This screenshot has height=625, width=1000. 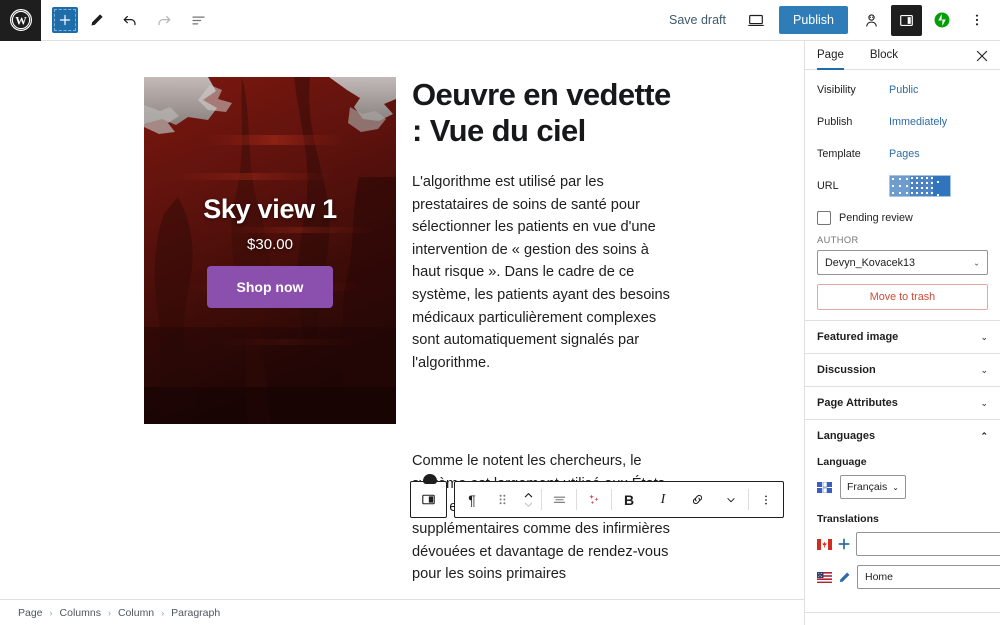 What do you see at coordinates (844, 577) in the screenshot?
I see `edit-translation-pencil-icon` at bounding box center [844, 577].